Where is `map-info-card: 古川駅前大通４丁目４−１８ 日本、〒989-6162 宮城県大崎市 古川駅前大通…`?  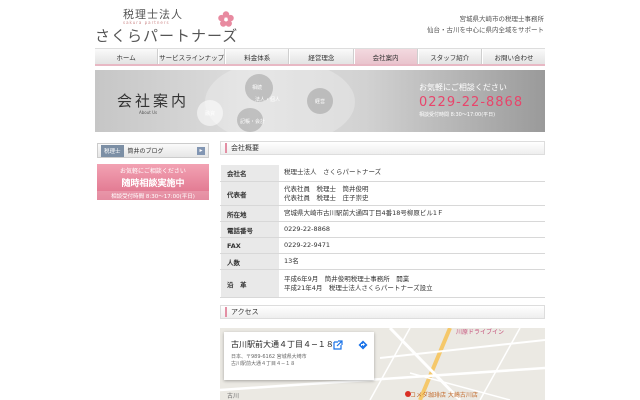 map-info-card: 古川駅前大通４丁目４−１８ 日本、〒989-6162 宮城県大崎市 古川駅前大通… is located at coordinates (299, 356).